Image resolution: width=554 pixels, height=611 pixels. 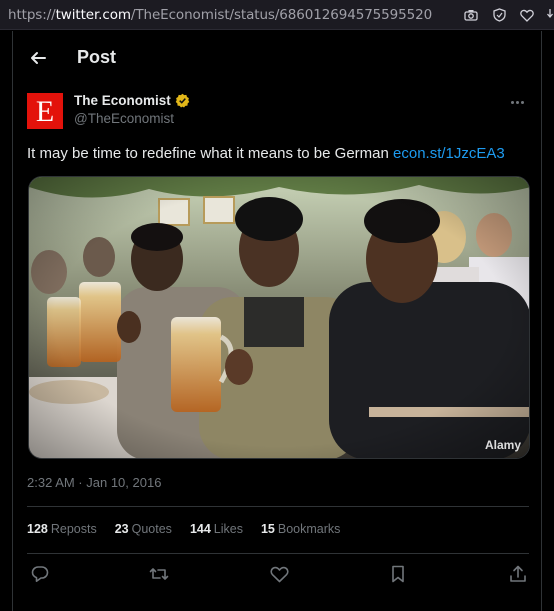 I want to click on overflow-icon, so click(x=550, y=15).